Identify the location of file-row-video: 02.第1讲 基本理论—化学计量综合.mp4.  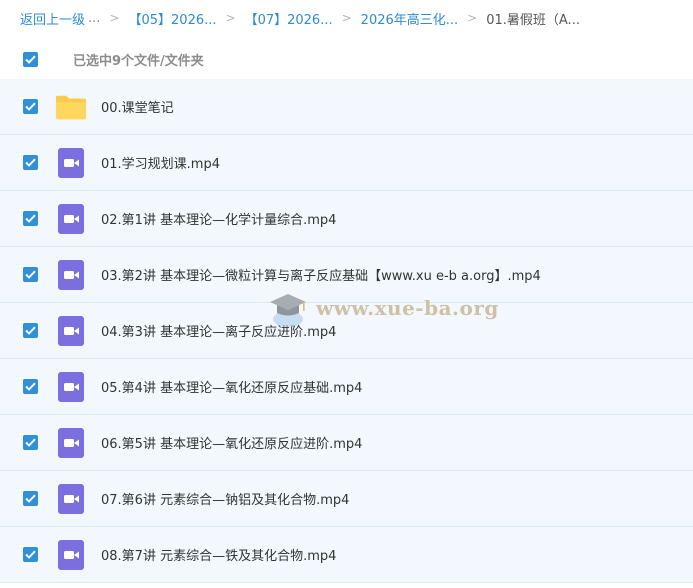
(346, 219).